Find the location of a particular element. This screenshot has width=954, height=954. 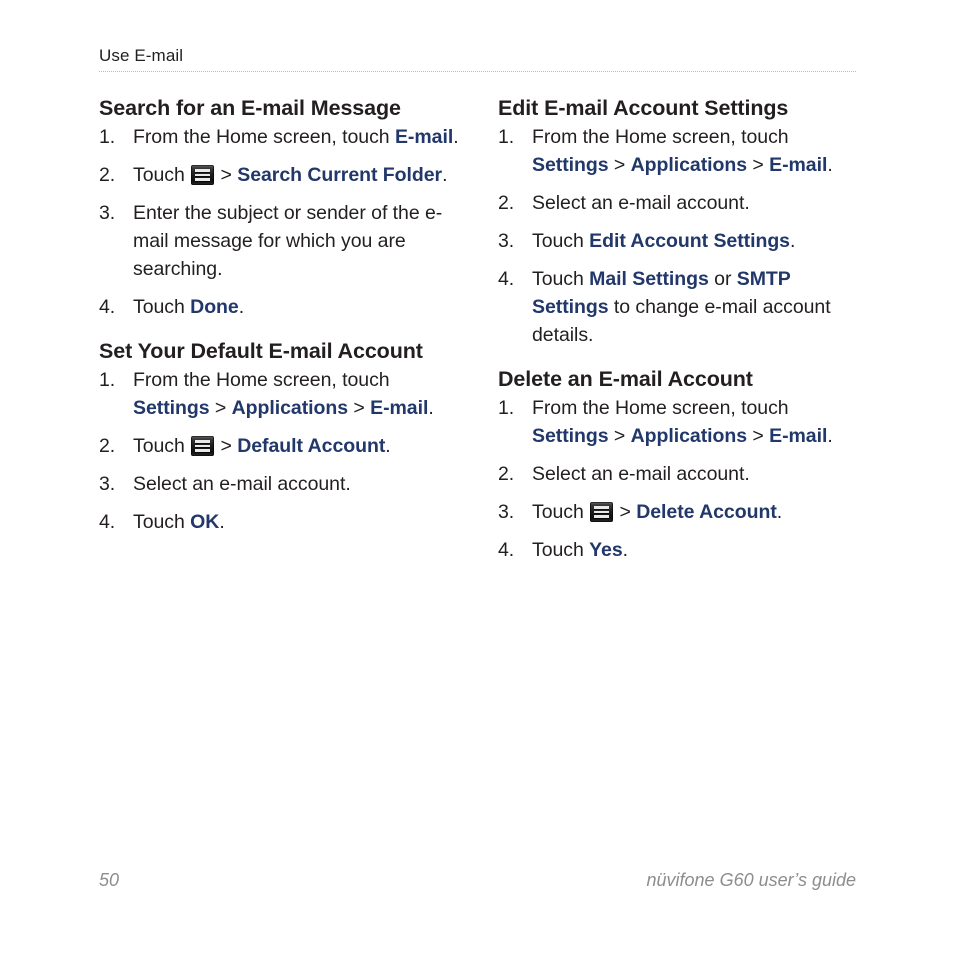

section-heading: Edit E-mail Account Settings is located at coordinates (643, 108).